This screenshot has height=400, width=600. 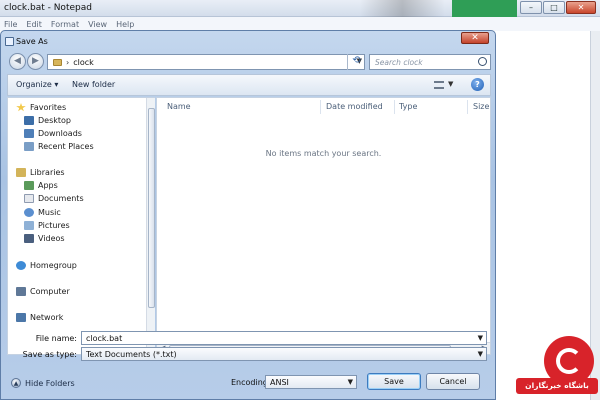 I want to click on file-name-dropdown-icon: ▼, so click(x=480, y=338).